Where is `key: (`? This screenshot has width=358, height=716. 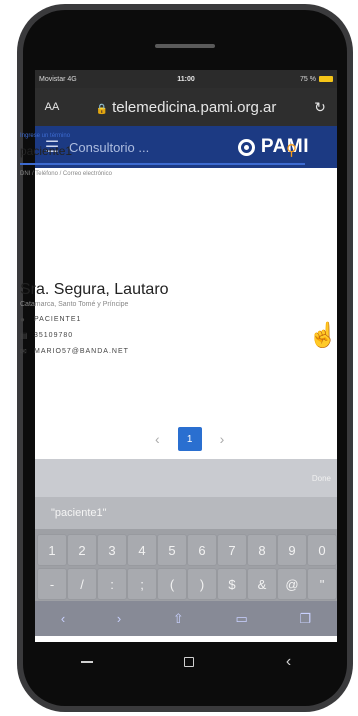
key: ( is located at coordinates (172, 584).